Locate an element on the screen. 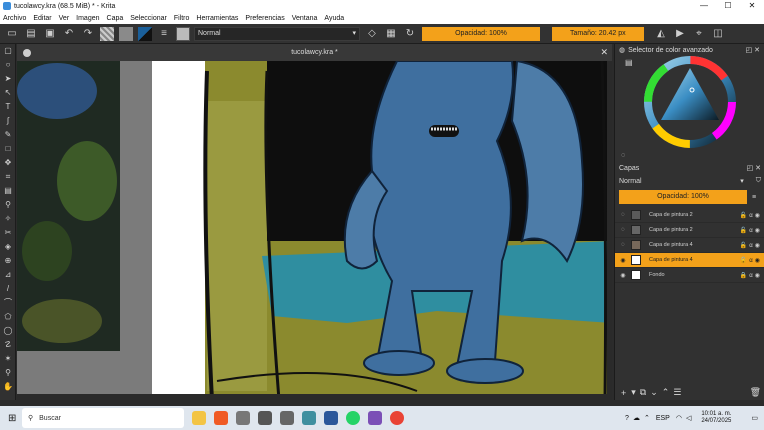 This screenshot has height=430, width=764. open-folder-icon: ▤ is located at coordinates (31, 34).